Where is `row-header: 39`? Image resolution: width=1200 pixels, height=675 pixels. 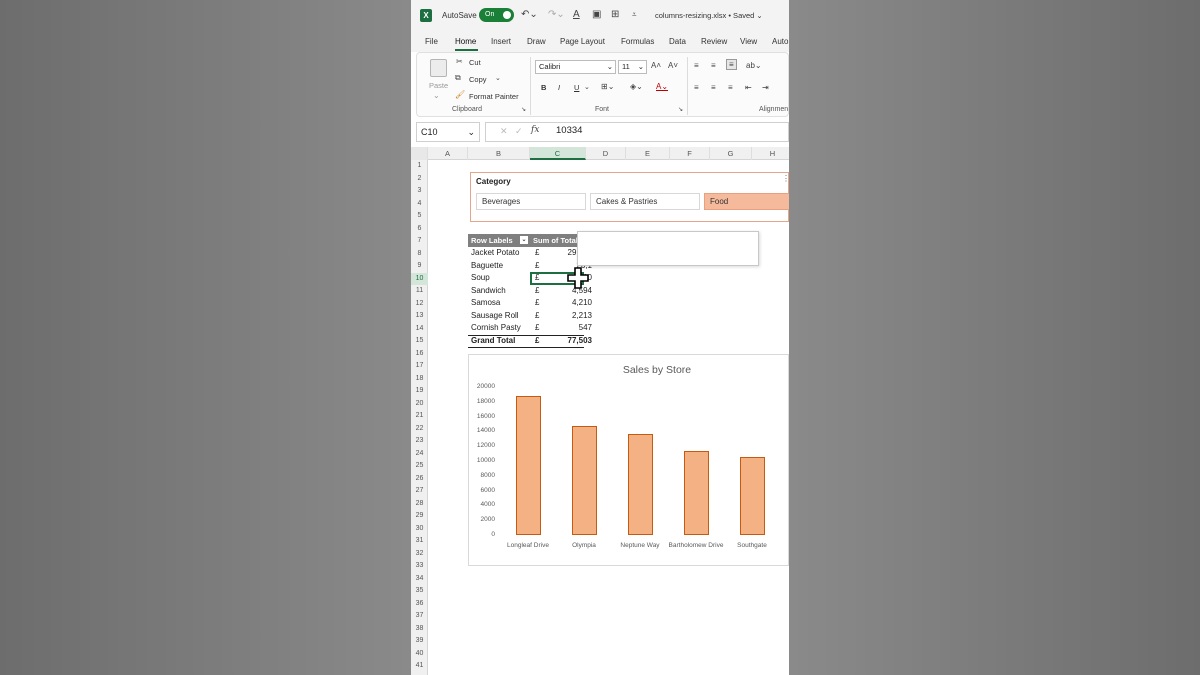 row-header: 39 is located at coordinates (419, 641).